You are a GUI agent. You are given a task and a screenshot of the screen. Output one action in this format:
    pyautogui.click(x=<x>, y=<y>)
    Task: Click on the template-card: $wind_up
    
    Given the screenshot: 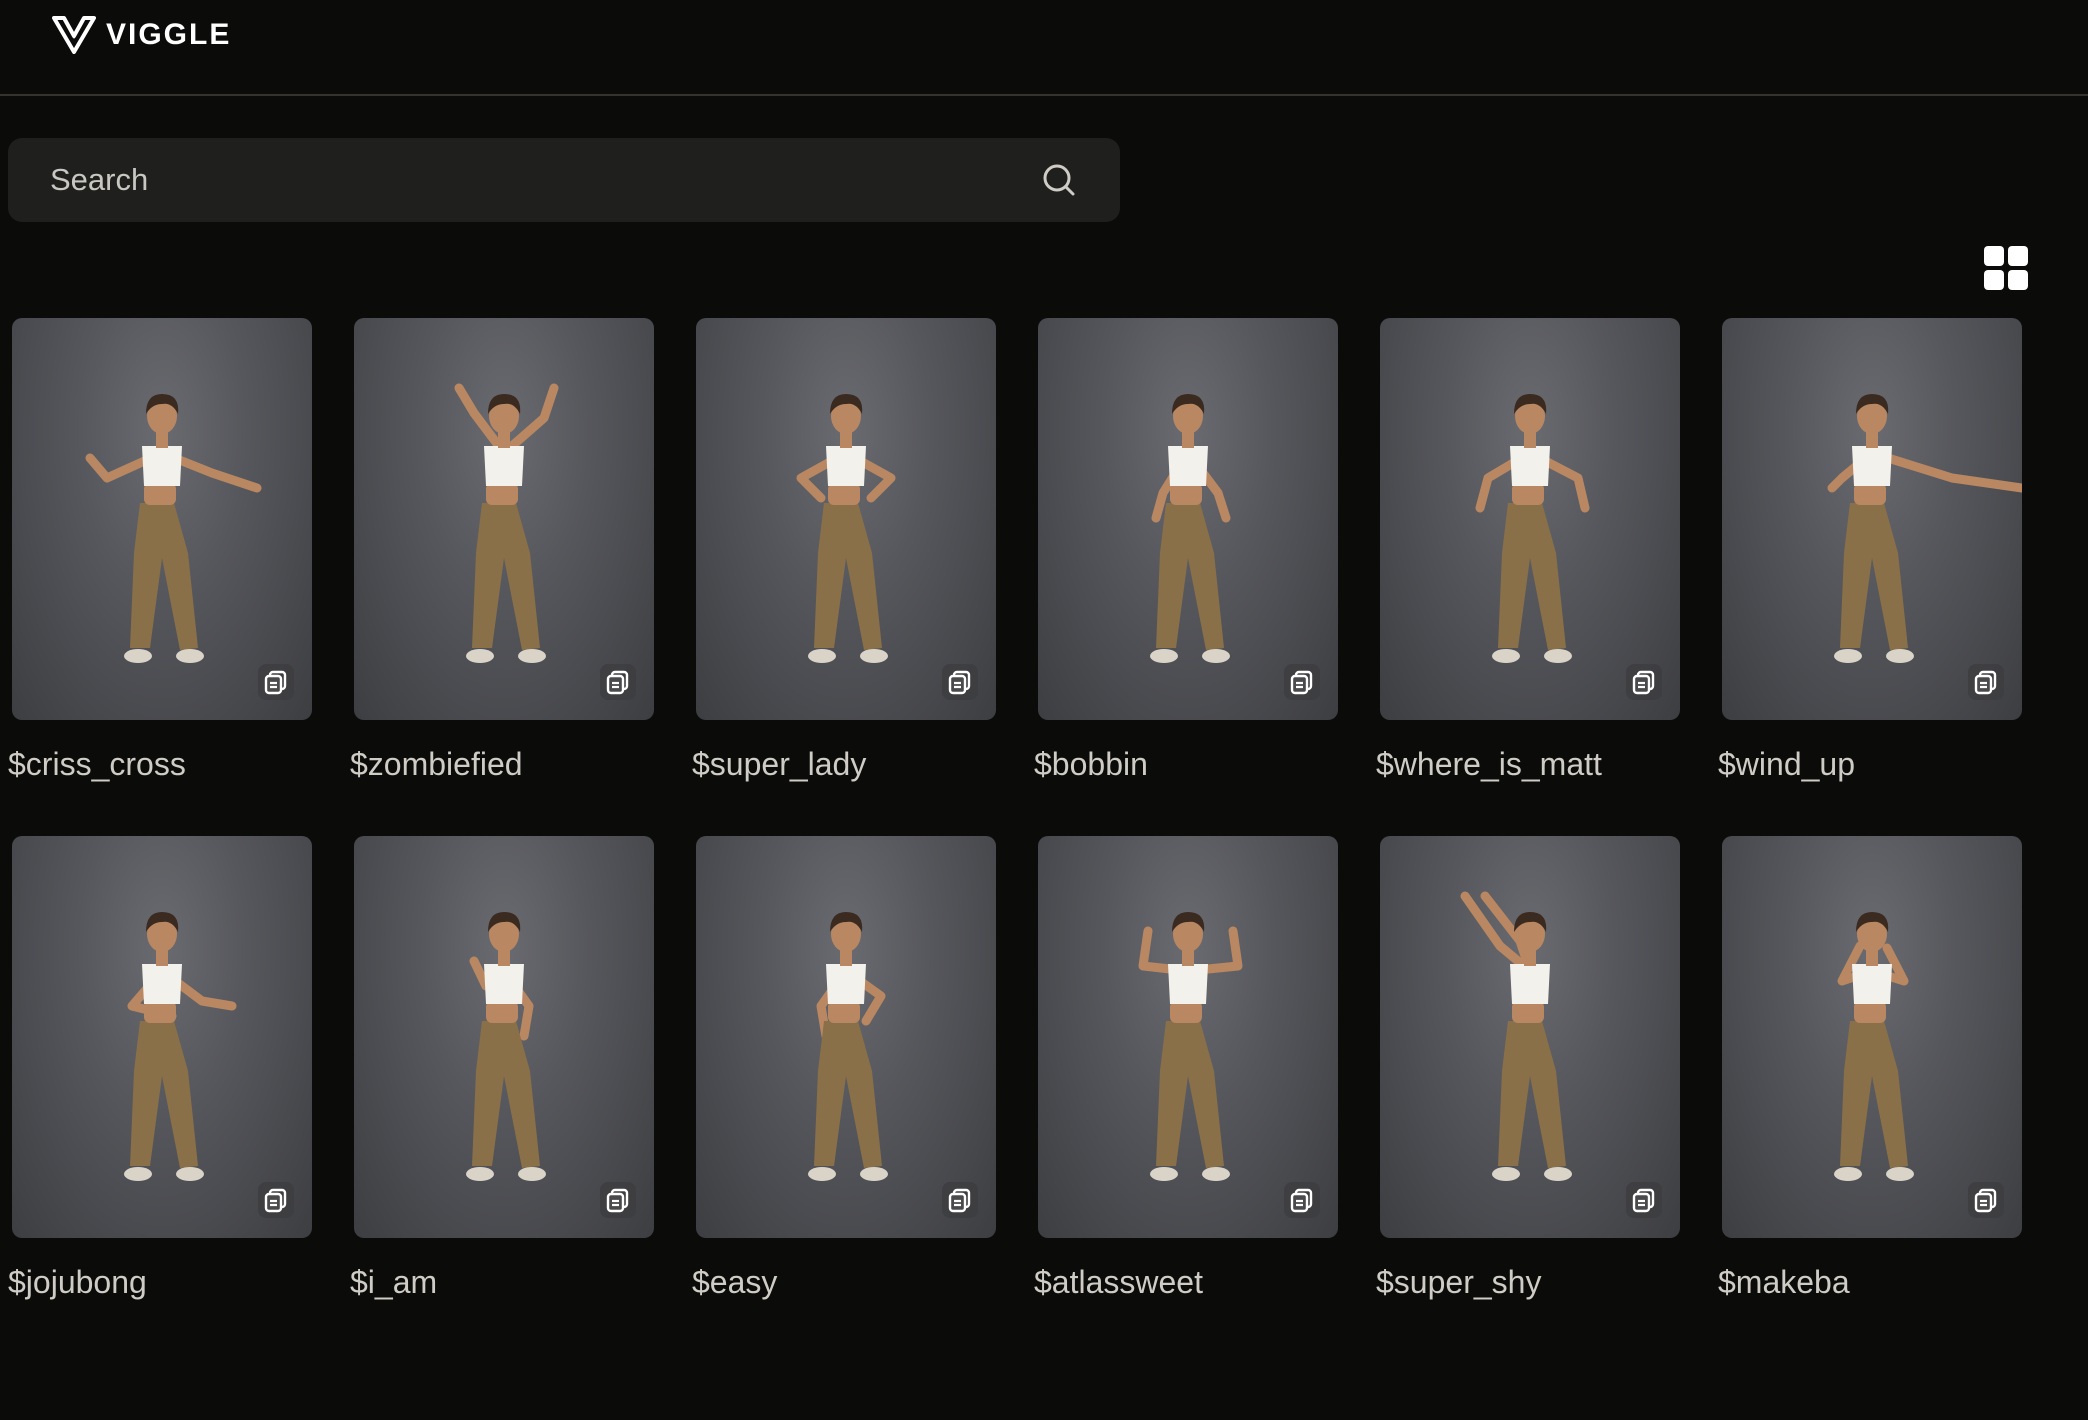 What is the action you would take?
    pyautogui.click(x=1870, y=550)
    